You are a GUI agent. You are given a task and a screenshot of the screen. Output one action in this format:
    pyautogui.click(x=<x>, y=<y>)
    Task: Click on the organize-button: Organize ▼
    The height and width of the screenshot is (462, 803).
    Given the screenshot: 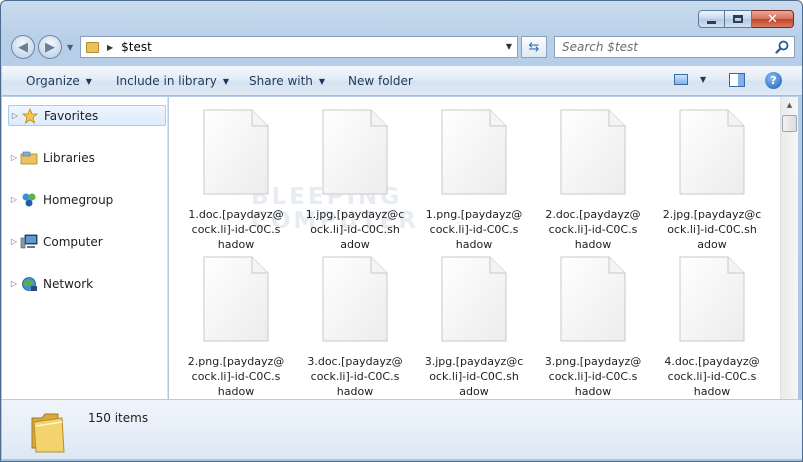 What is the action you would take?
    pyautogui.click(x=59, y=81)
    